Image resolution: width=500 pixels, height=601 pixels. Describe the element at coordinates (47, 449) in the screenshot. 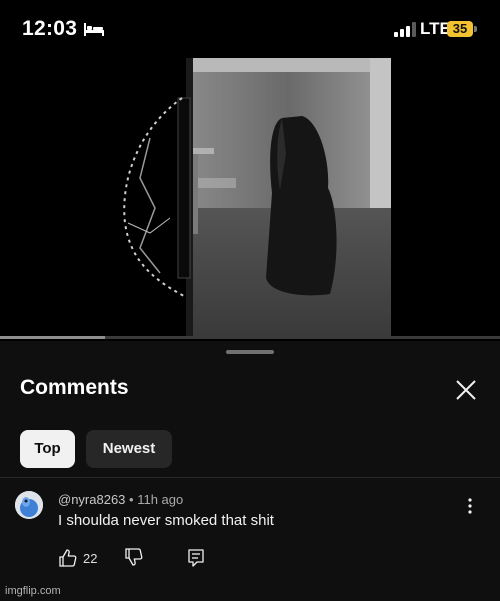

I see `filter-top-chip: Top` at that location.